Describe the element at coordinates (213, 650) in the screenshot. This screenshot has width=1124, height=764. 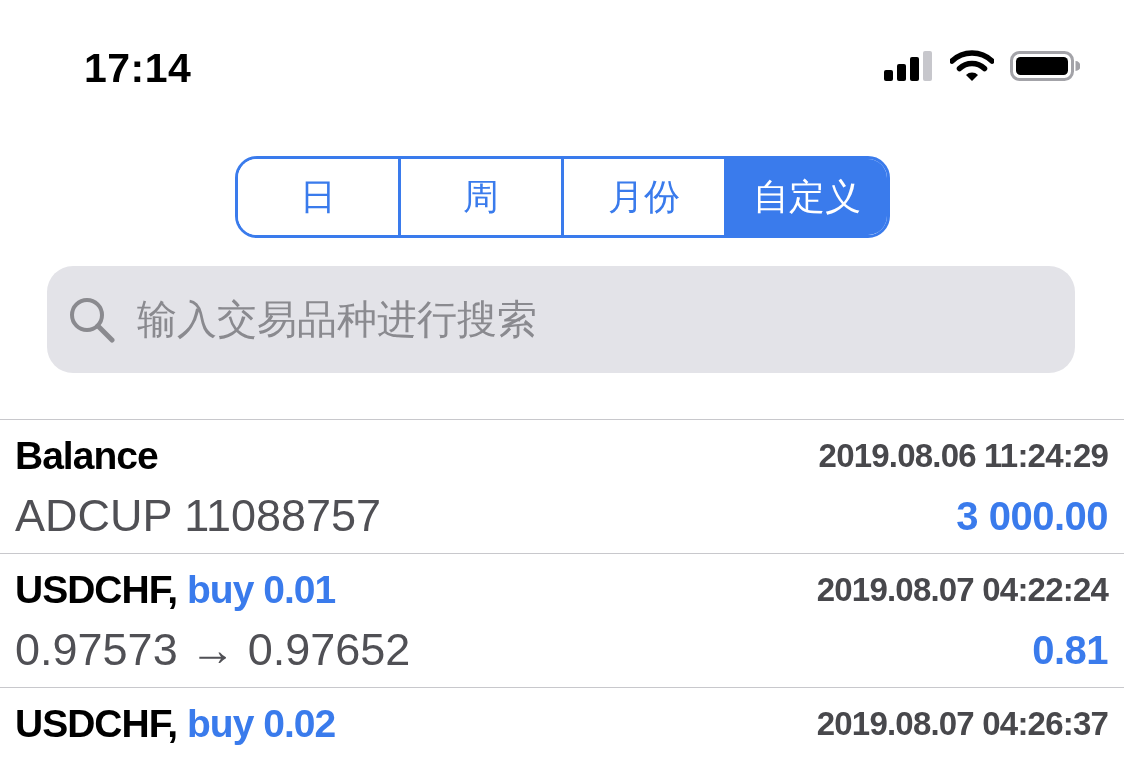
I see `price-text: 0.97573 → 0.97652` at that location.